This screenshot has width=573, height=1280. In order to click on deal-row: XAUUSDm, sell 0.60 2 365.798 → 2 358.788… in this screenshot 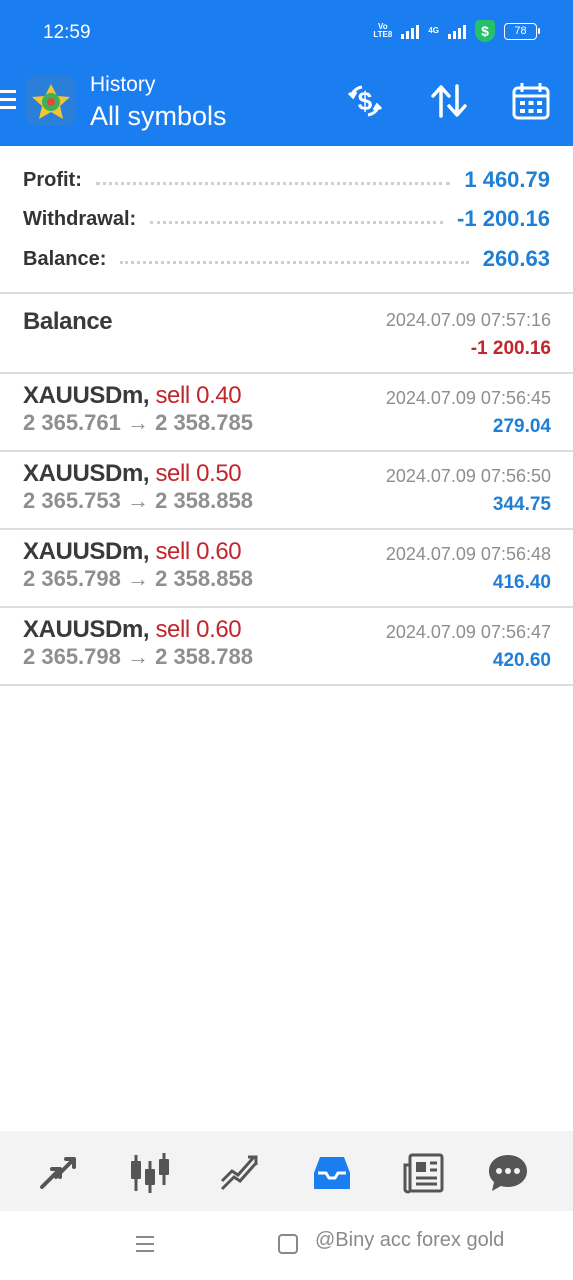, I will do `click(286, 646)`.